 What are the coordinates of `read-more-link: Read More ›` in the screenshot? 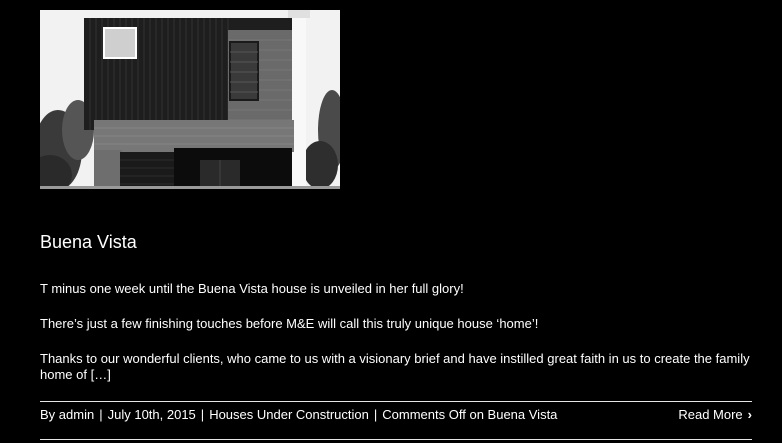 It's located at (715, 415).